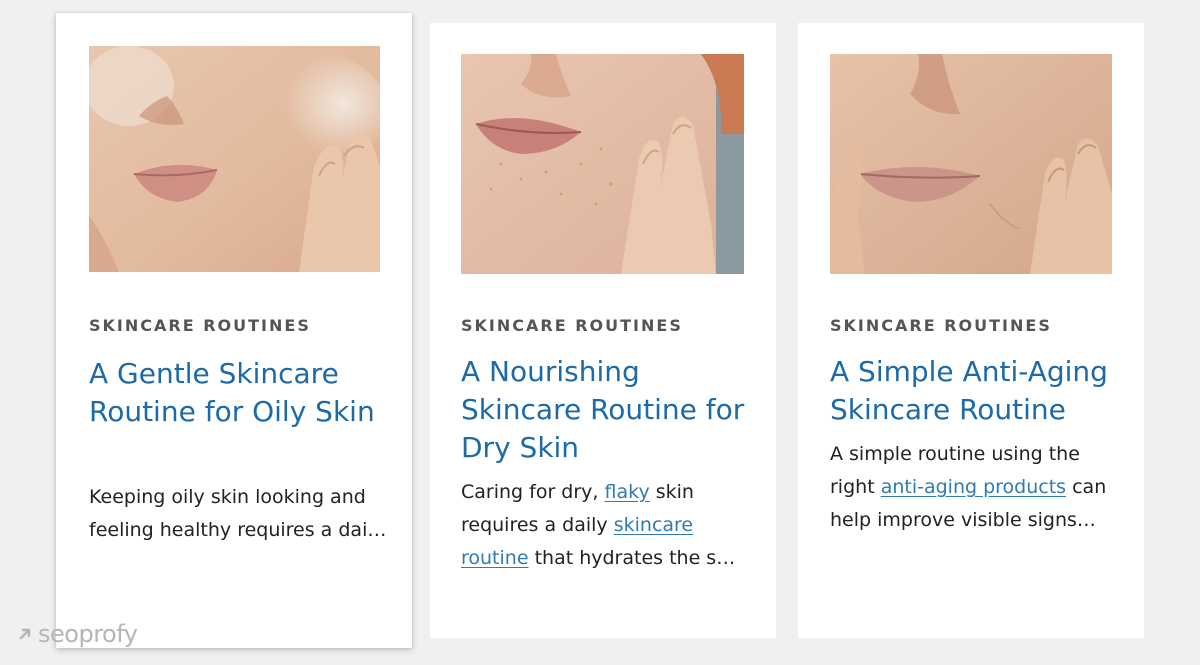  Describe the element at coordinates (25, 634) in the screenshot. I see `arrow-up-right-icon` at that location.